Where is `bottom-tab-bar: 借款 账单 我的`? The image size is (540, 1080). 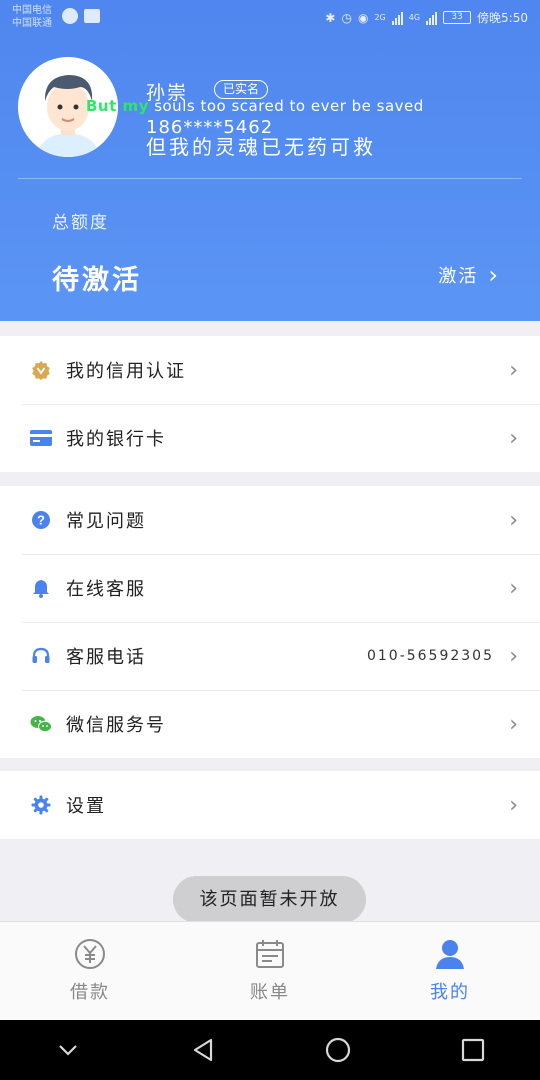 bottom-tab-bar: 借款 账单 我的 is located at coordinates (270, 970).